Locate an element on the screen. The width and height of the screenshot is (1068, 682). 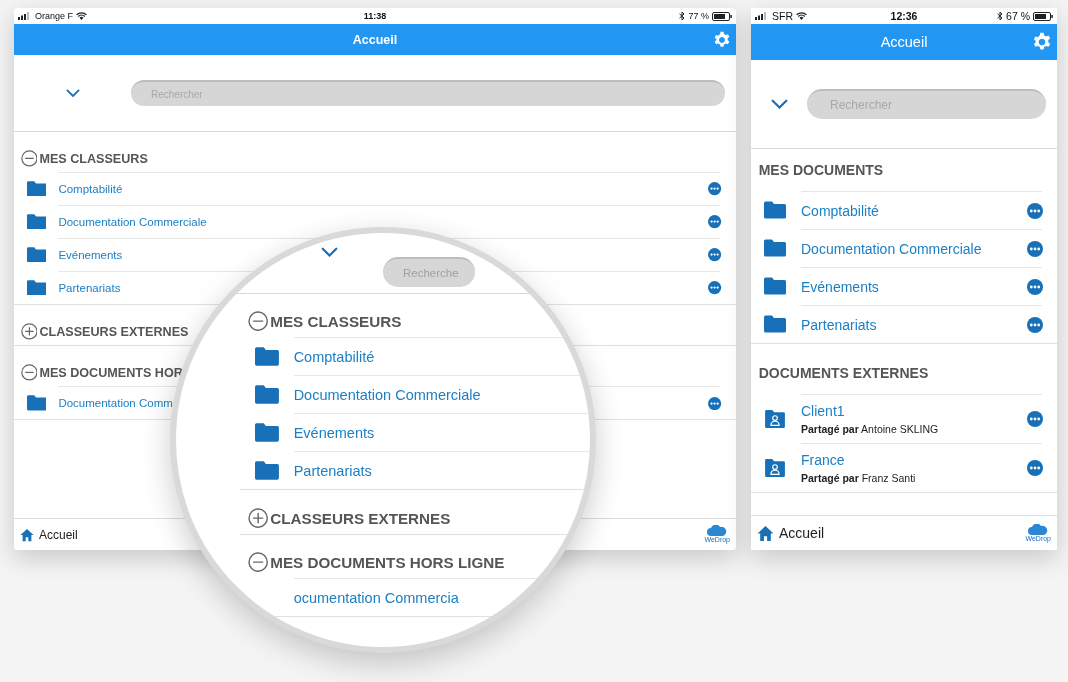
status-time: 11:38 is located at coordinates (375, 16).